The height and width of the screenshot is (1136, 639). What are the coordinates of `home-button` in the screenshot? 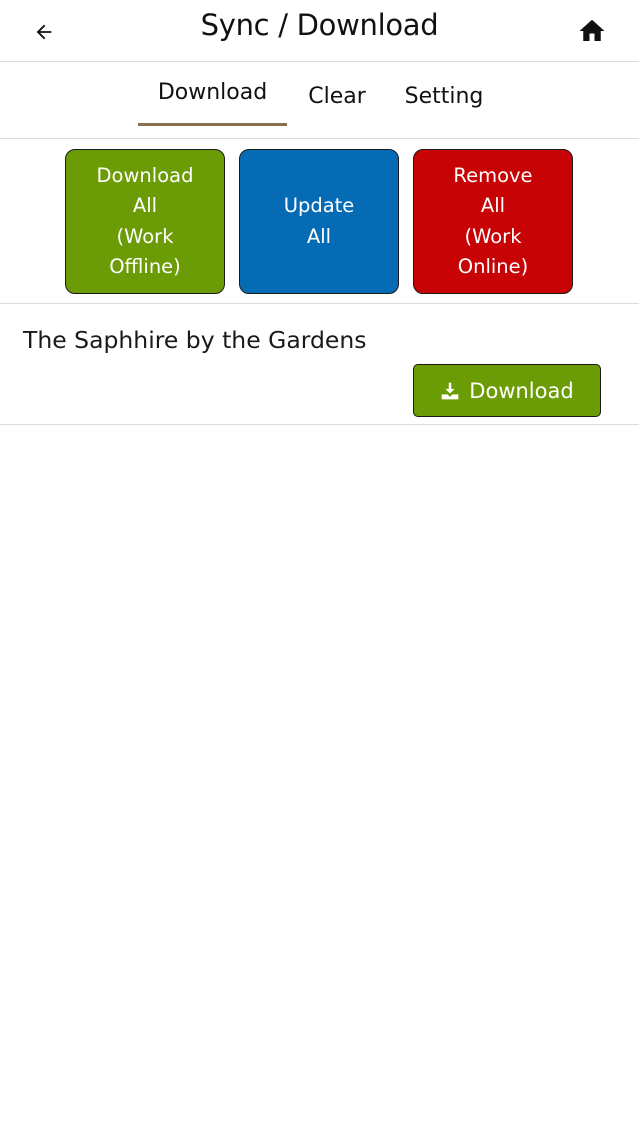 It's located at (592, 31).